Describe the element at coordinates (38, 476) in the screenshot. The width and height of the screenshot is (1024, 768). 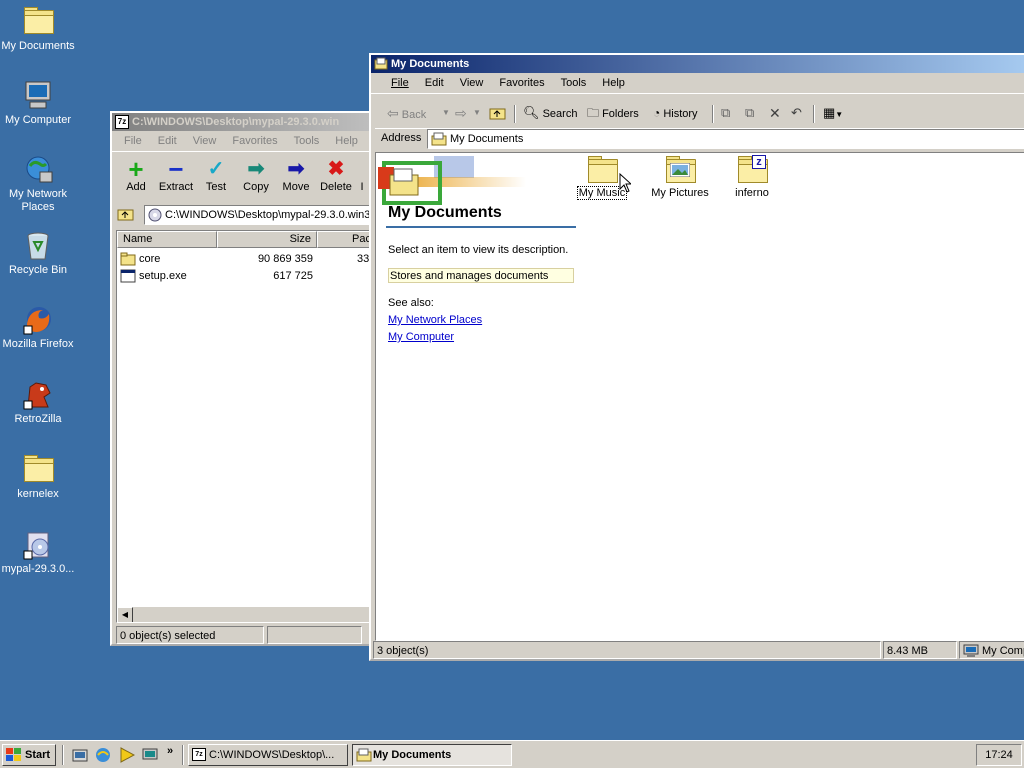
I see `desktop-icon-kernelex: kernelex` at that location.